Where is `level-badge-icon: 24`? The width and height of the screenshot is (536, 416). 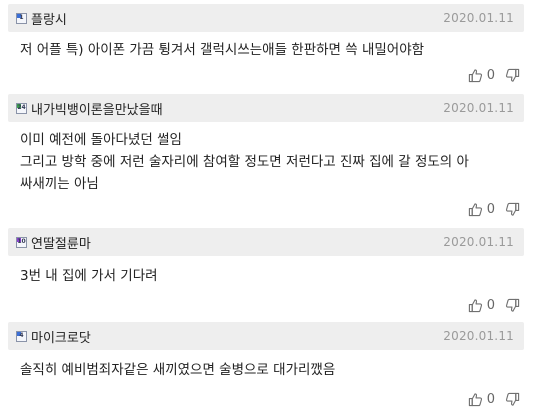
level-badge-icon: 24 is located at coordinates (21, 108).